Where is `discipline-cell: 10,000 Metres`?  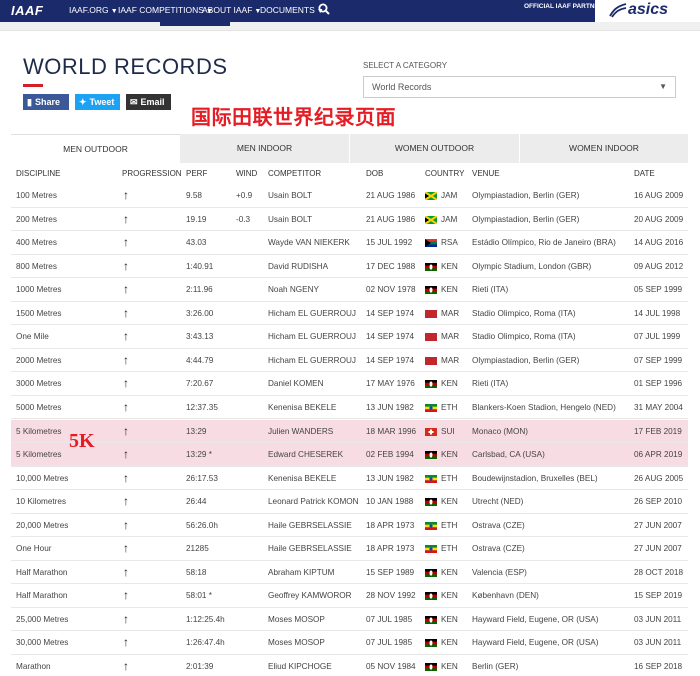 discipline-cell: 10,000 Metres is located at coordinates (42, 478).